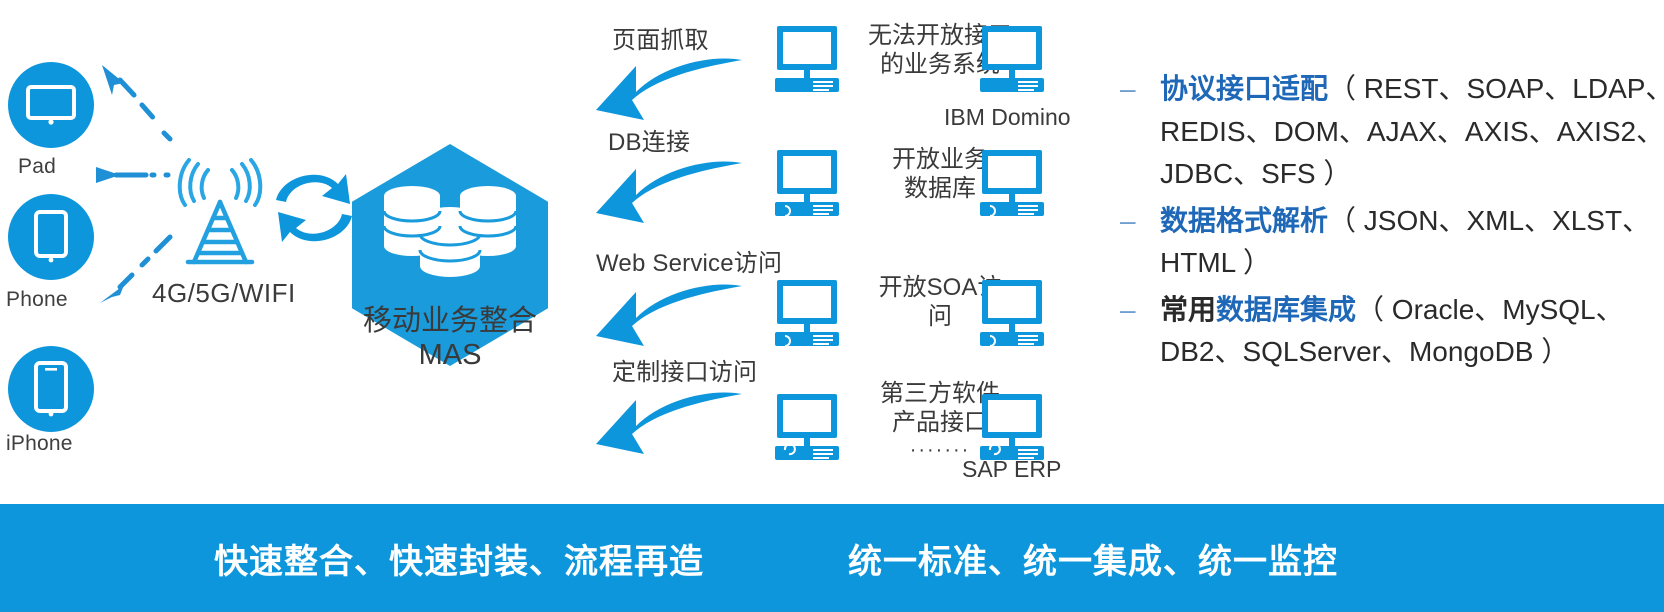  I want to click on capability-head-2: 数据库集成, so click(1286, 309).